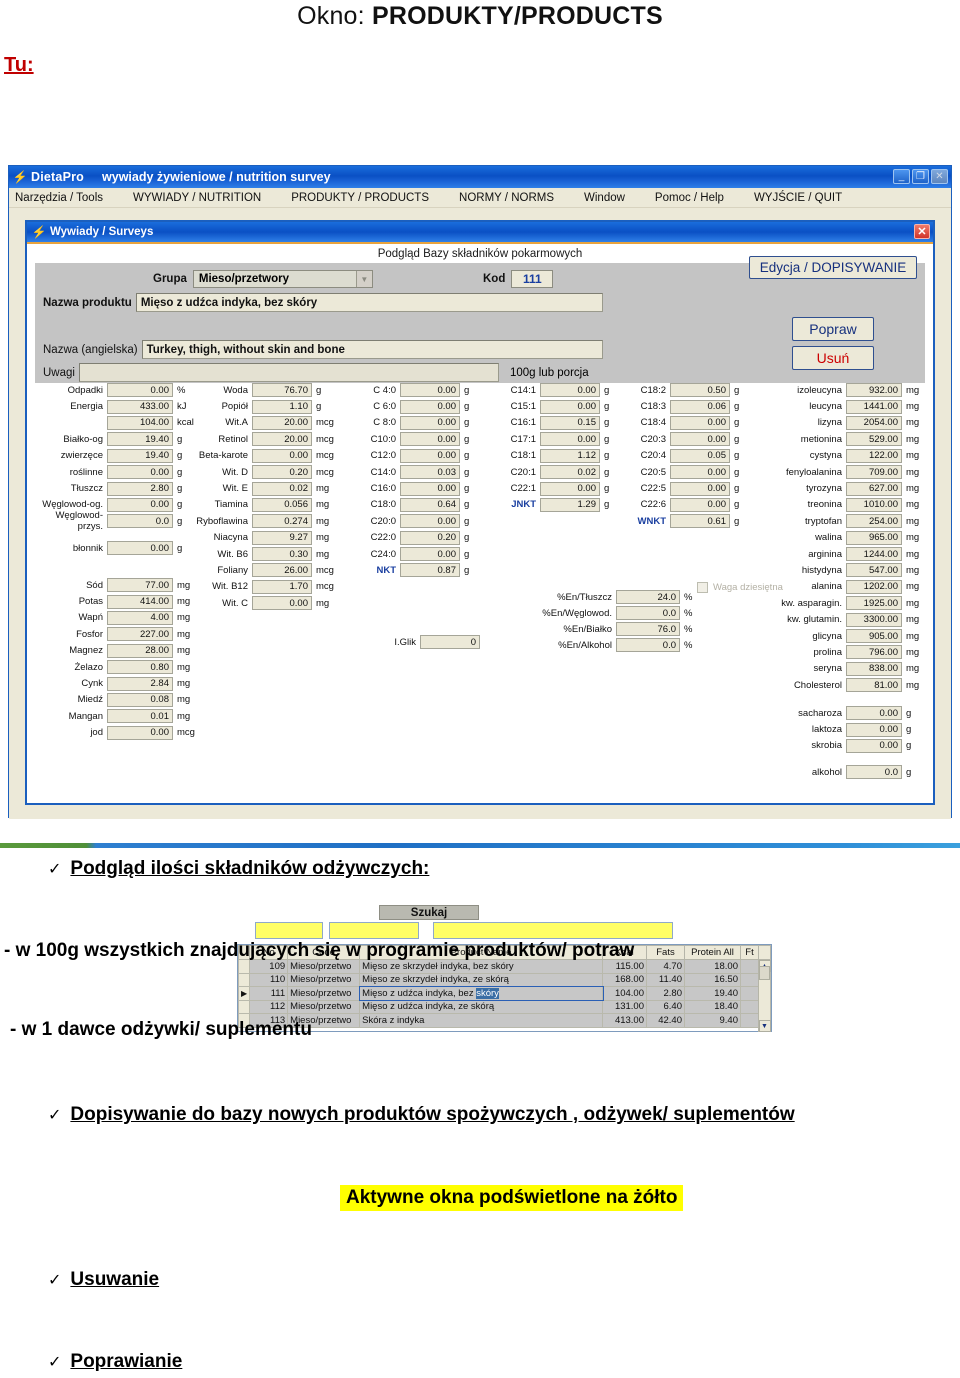  I want to click on column-header-ft: Ft, so click(749, 952).